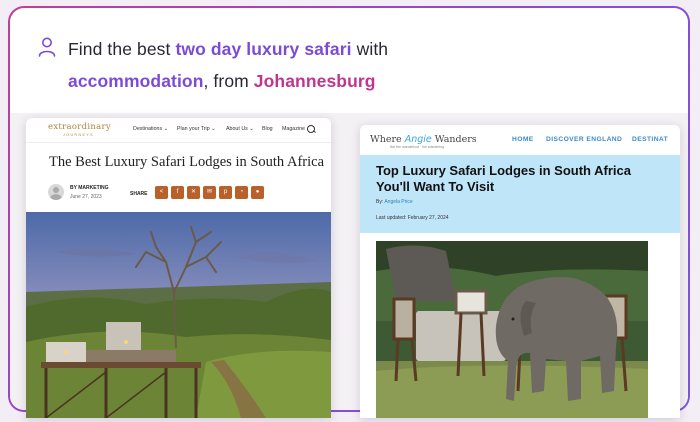  What do you see at coordinates (56, 192) in the screenshot?
I see `author-avatar` at bounding box center [56, 192].